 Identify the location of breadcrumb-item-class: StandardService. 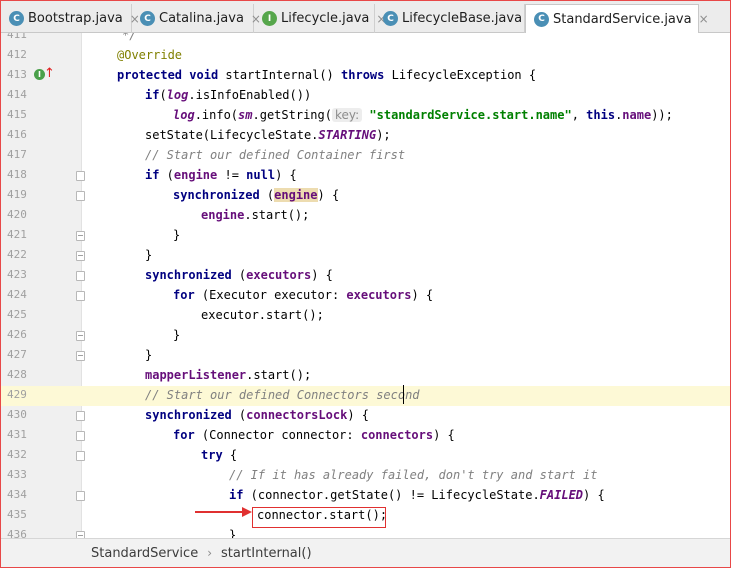
(144, 553).